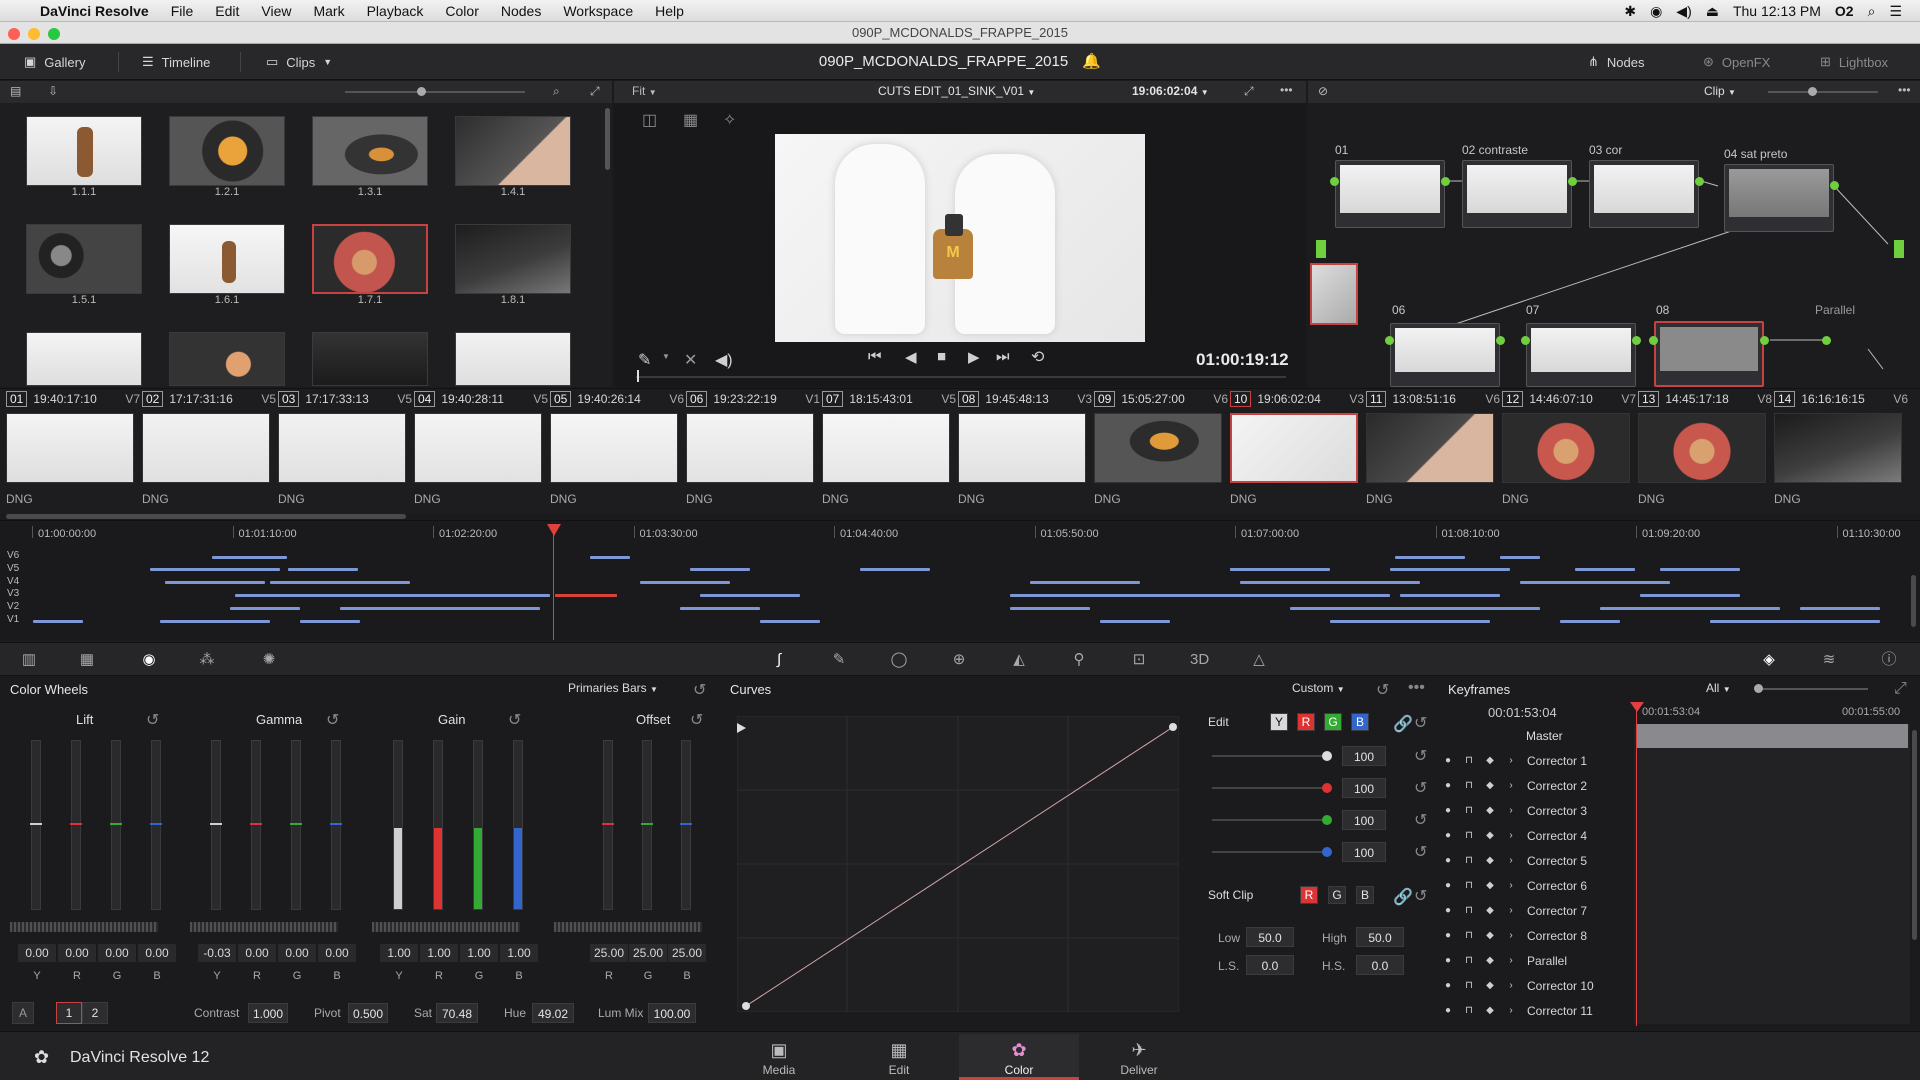  What do you see at coordinates (1270, 937) in the screenshot?
I see `low-field: 50.0` at bounding box center [1270, 937].